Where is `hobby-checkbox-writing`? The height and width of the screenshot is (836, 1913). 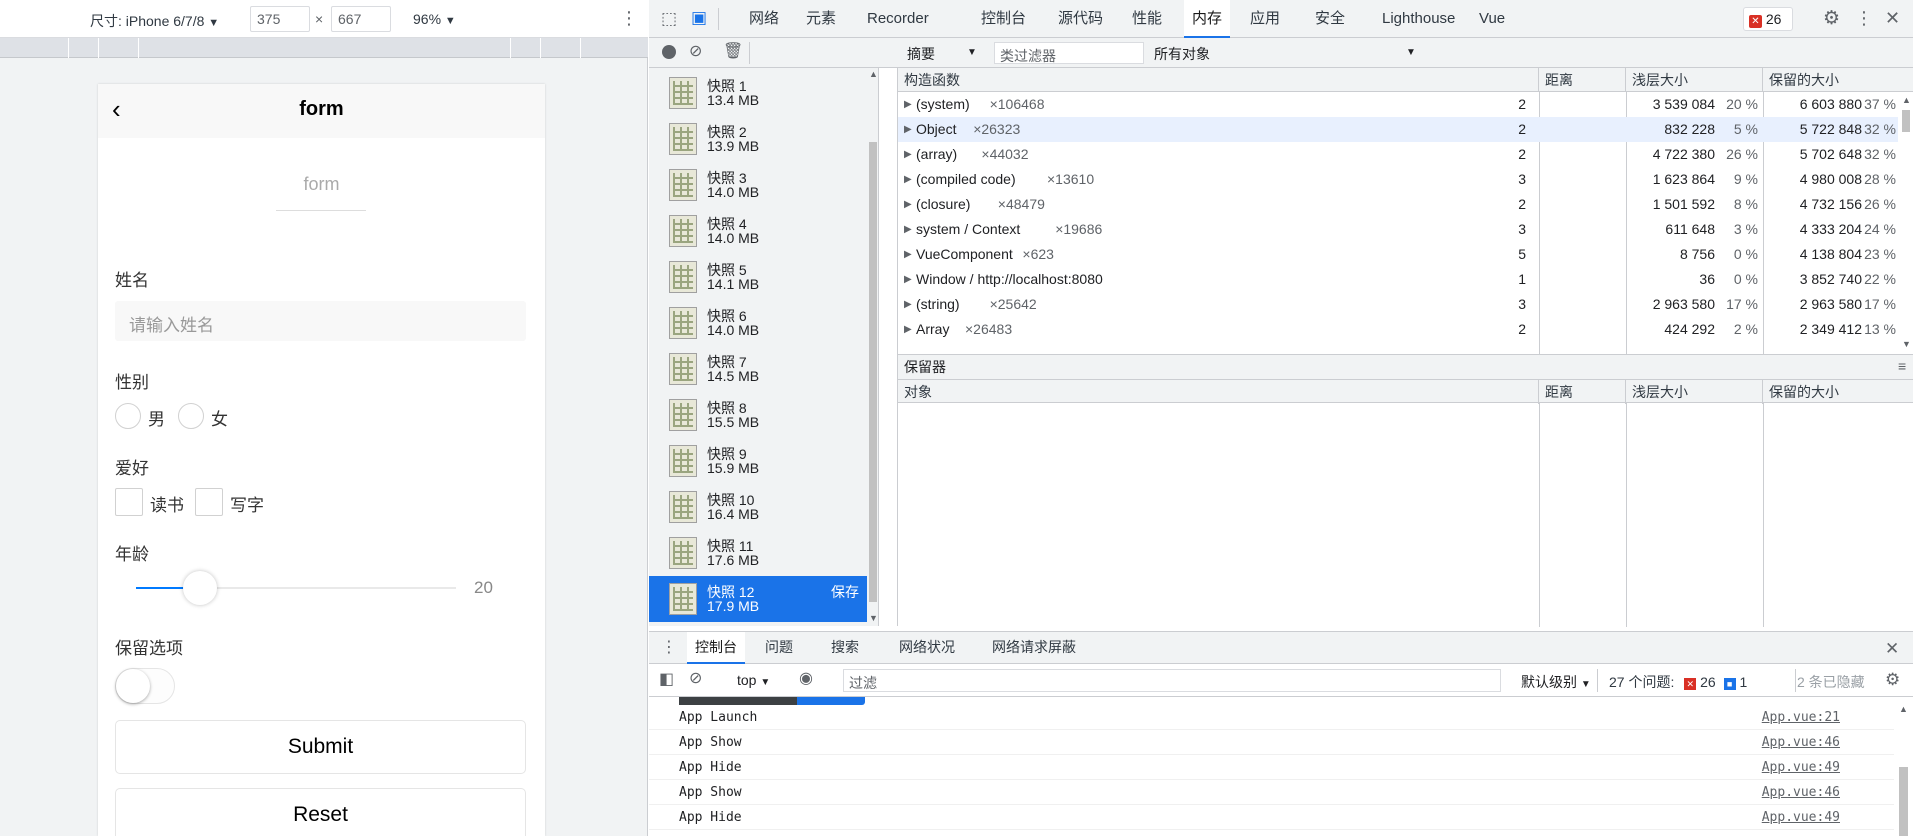
hobby-checkbox-writing is located at coordinates (209, 502).